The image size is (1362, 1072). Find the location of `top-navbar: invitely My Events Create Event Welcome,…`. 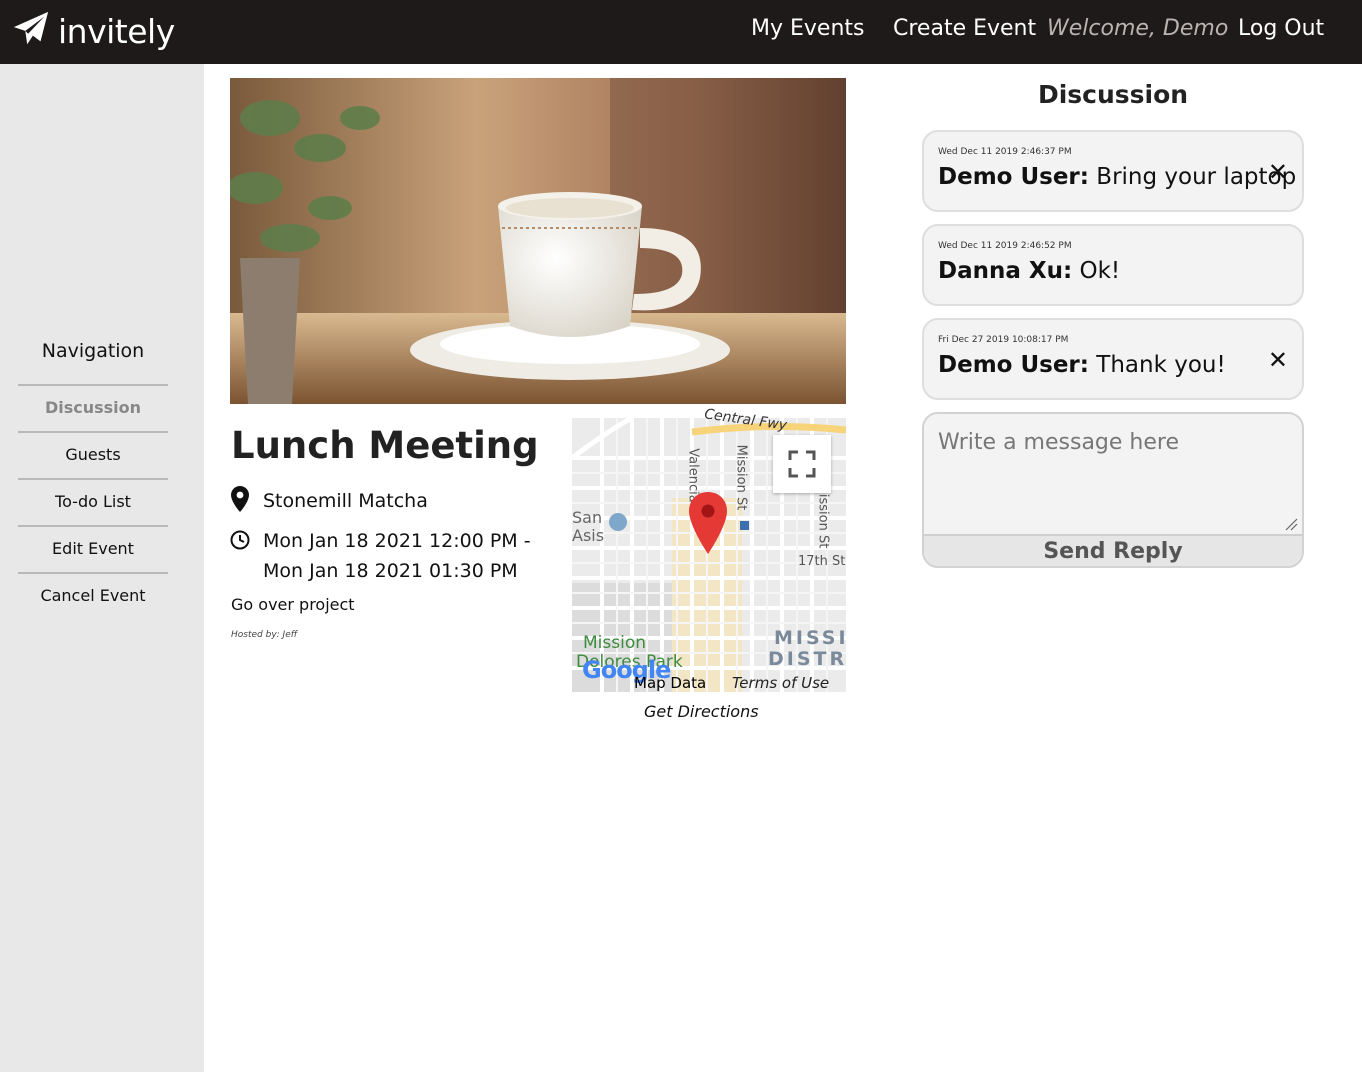

top-navbar: invitely My Events Create Event Welcome,… is located at coordinates (681, 32).